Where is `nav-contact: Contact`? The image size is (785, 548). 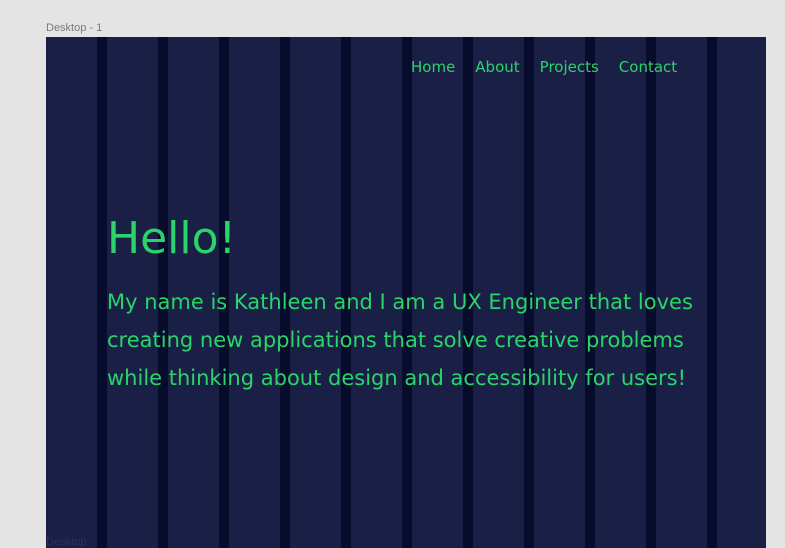
nav-contact: Contact is located at coordinates (648, 67).